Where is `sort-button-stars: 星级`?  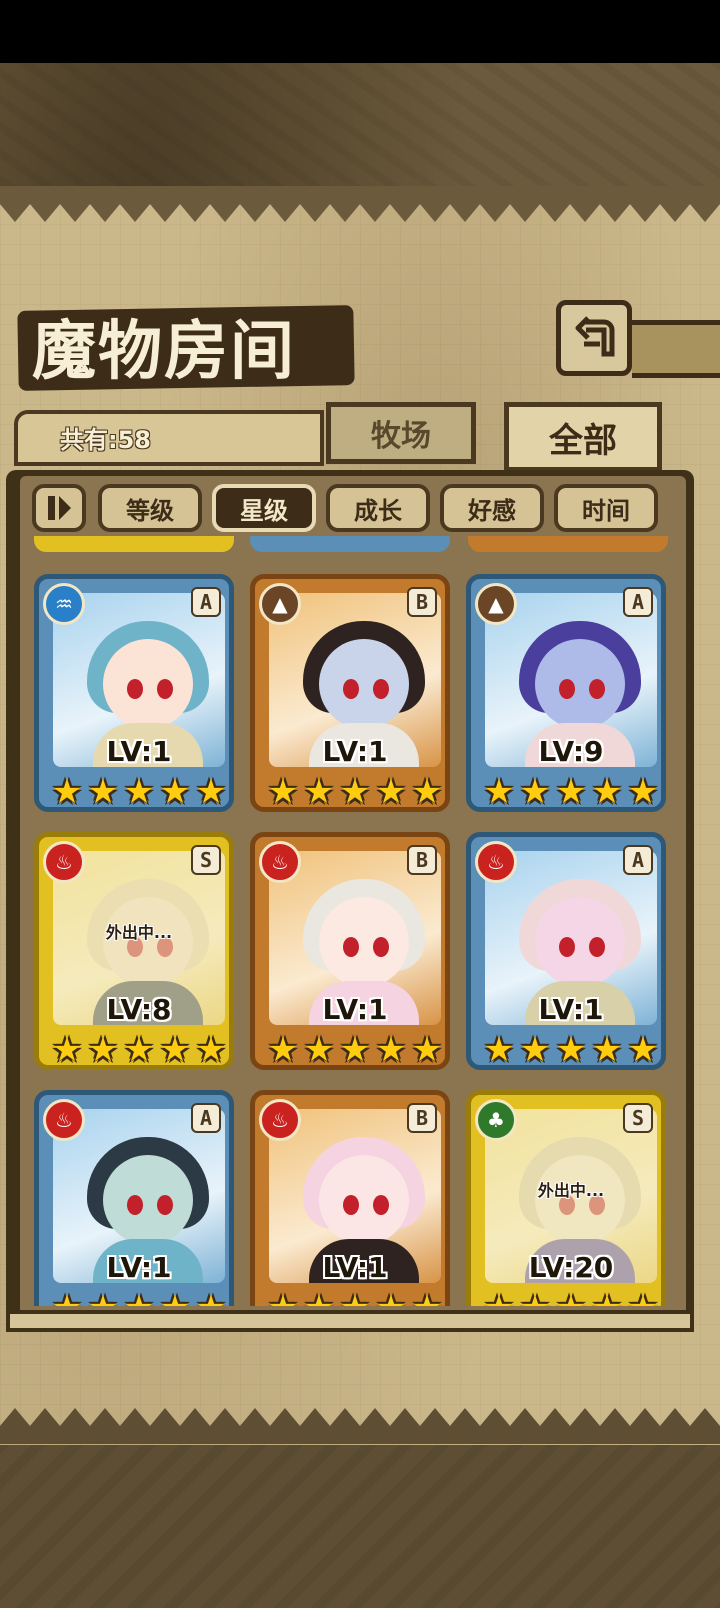
sort-button-stars: 星级 is located at coordinates (264, 508).